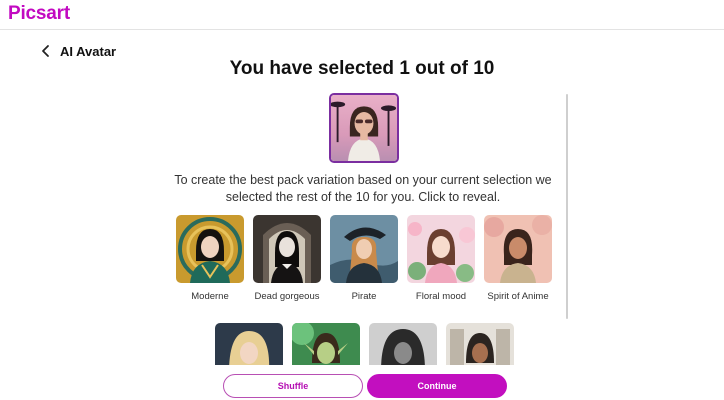 This screenshot has height=400, width=724. I want to click on style-tile-floral-mood, so click(441, 249).